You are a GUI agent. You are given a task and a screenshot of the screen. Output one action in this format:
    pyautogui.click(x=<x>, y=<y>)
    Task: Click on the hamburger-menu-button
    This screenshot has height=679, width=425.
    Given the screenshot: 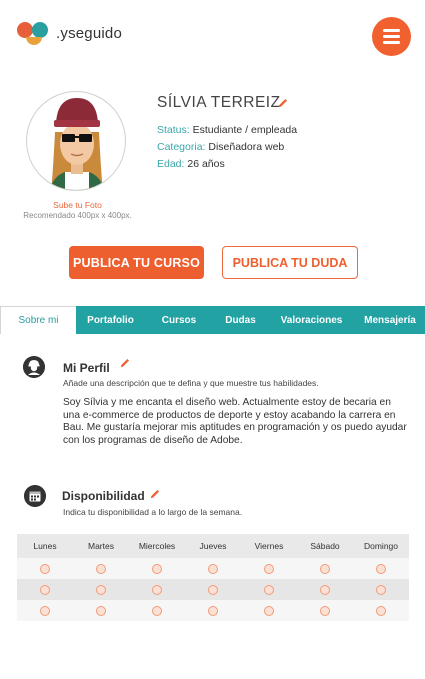 What is the action you would take?
    pyautogui.click(x=391, y=36)
    